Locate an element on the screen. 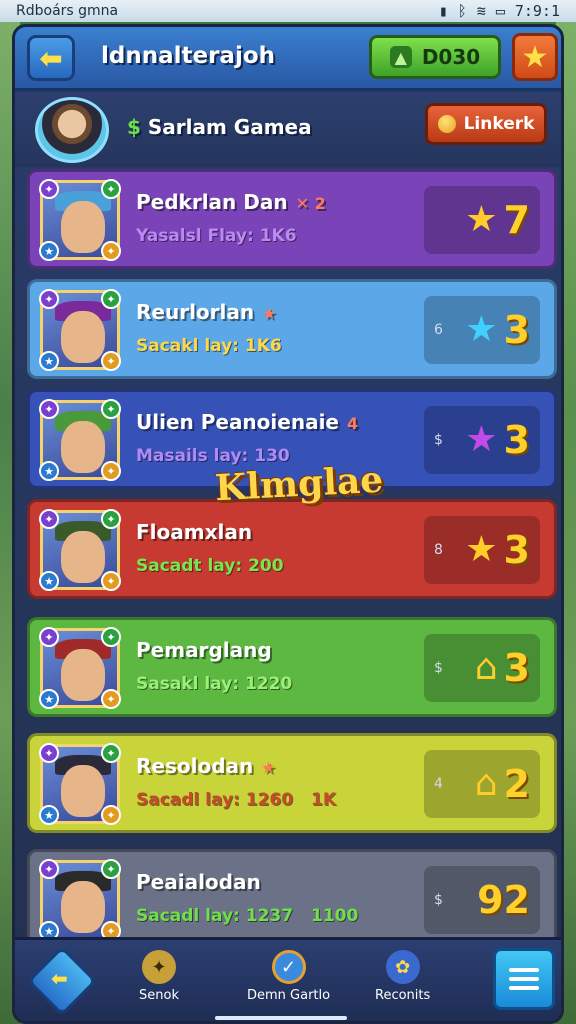 Image resolution: width=576 pixels, height=1024 pixels. game-card: ✦ ✦ ★ ✦ Floamxlan Sacadt lay: 200 8 ★ 3 is located at coordinates (292, 549).